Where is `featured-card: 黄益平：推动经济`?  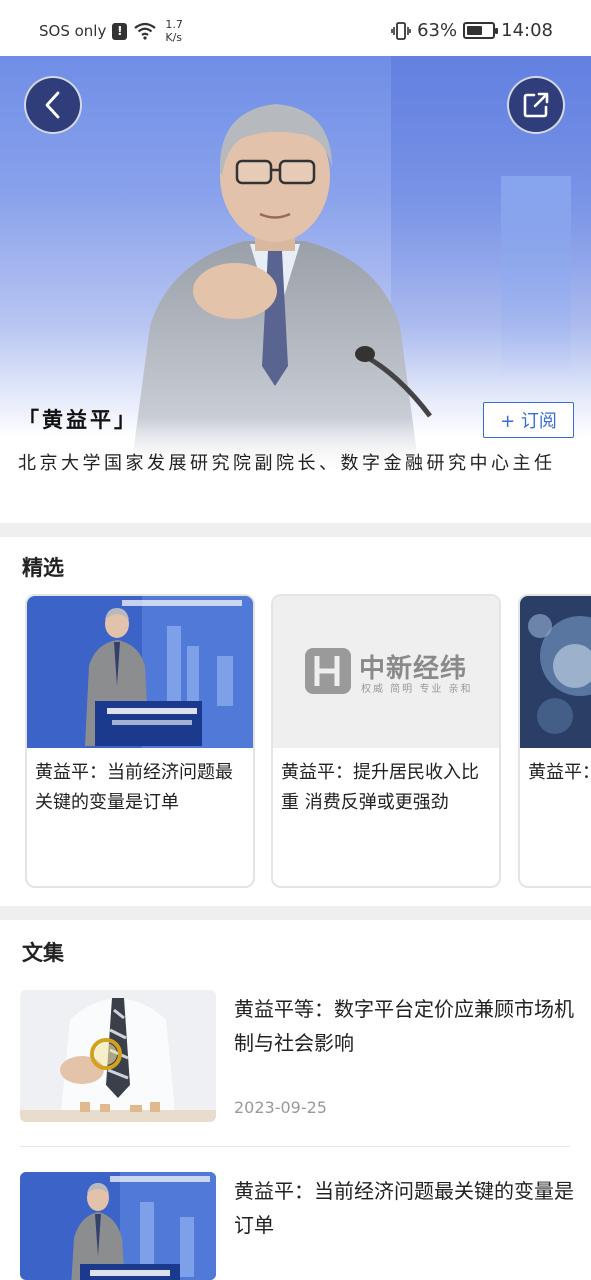 featured-card: 黄益平：推动经济 is located at coordinates (554, 741).